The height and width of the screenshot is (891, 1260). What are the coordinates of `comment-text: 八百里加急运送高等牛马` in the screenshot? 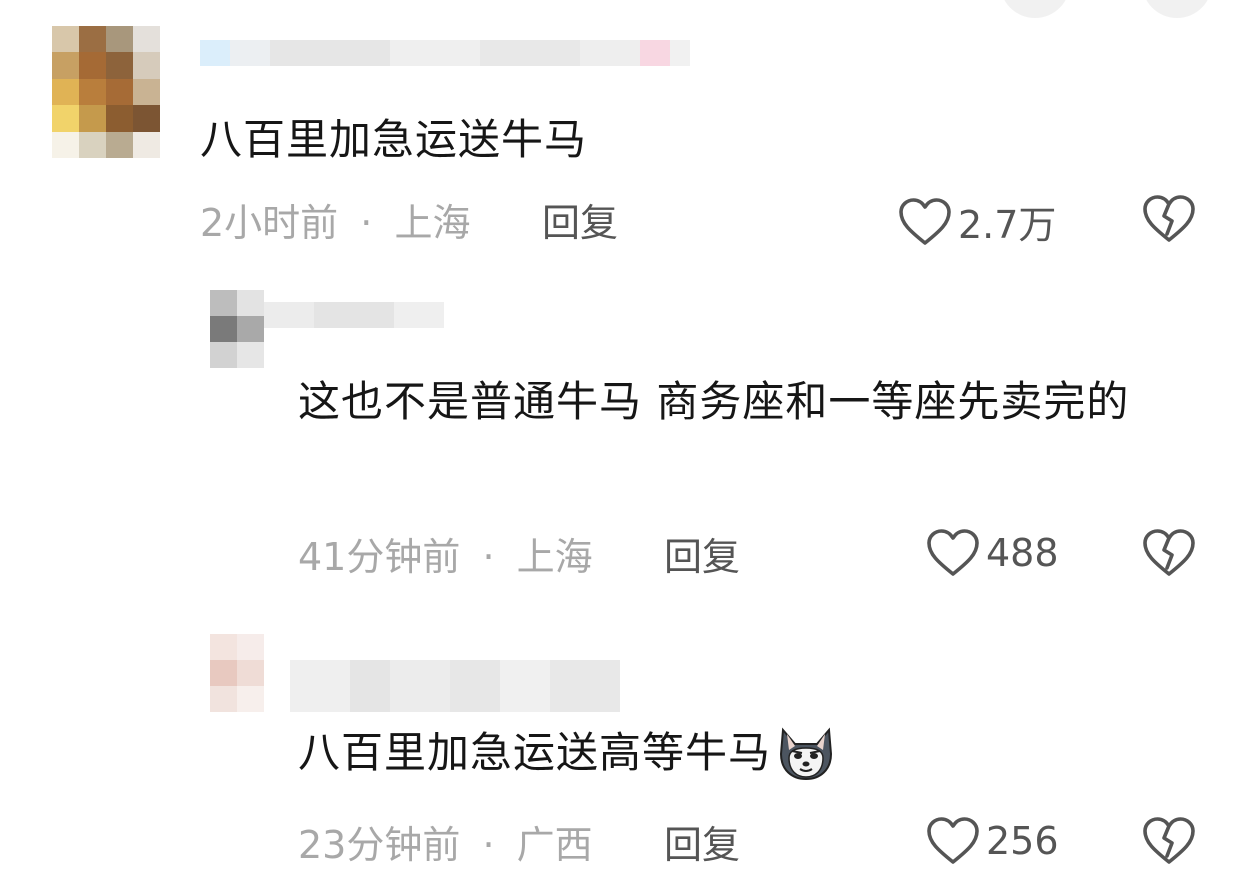 It's located at (535, 752).